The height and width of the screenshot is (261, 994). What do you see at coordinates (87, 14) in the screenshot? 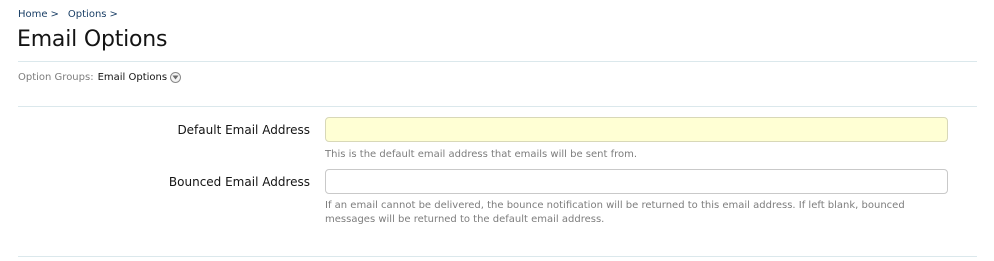
I see `breadcrumb-options-link: Options` at bounding box center [87, 14].